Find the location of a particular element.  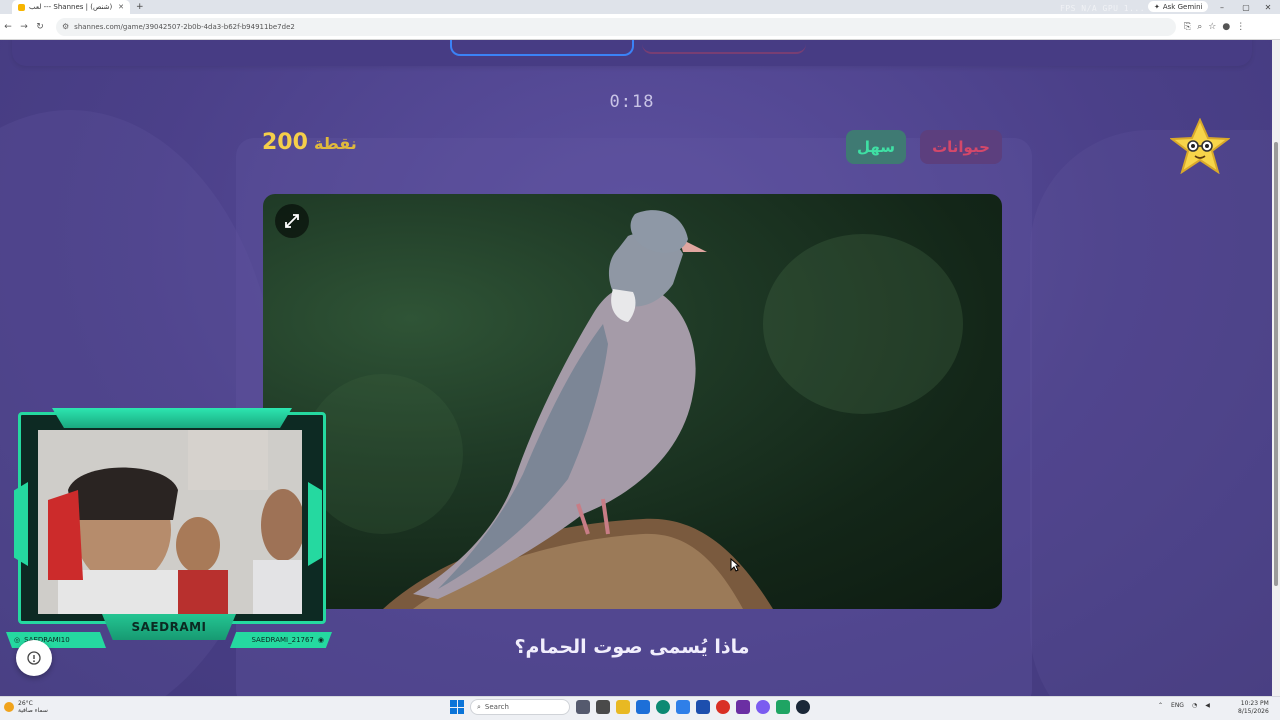

info-icon is located at coordinates (34, 658).